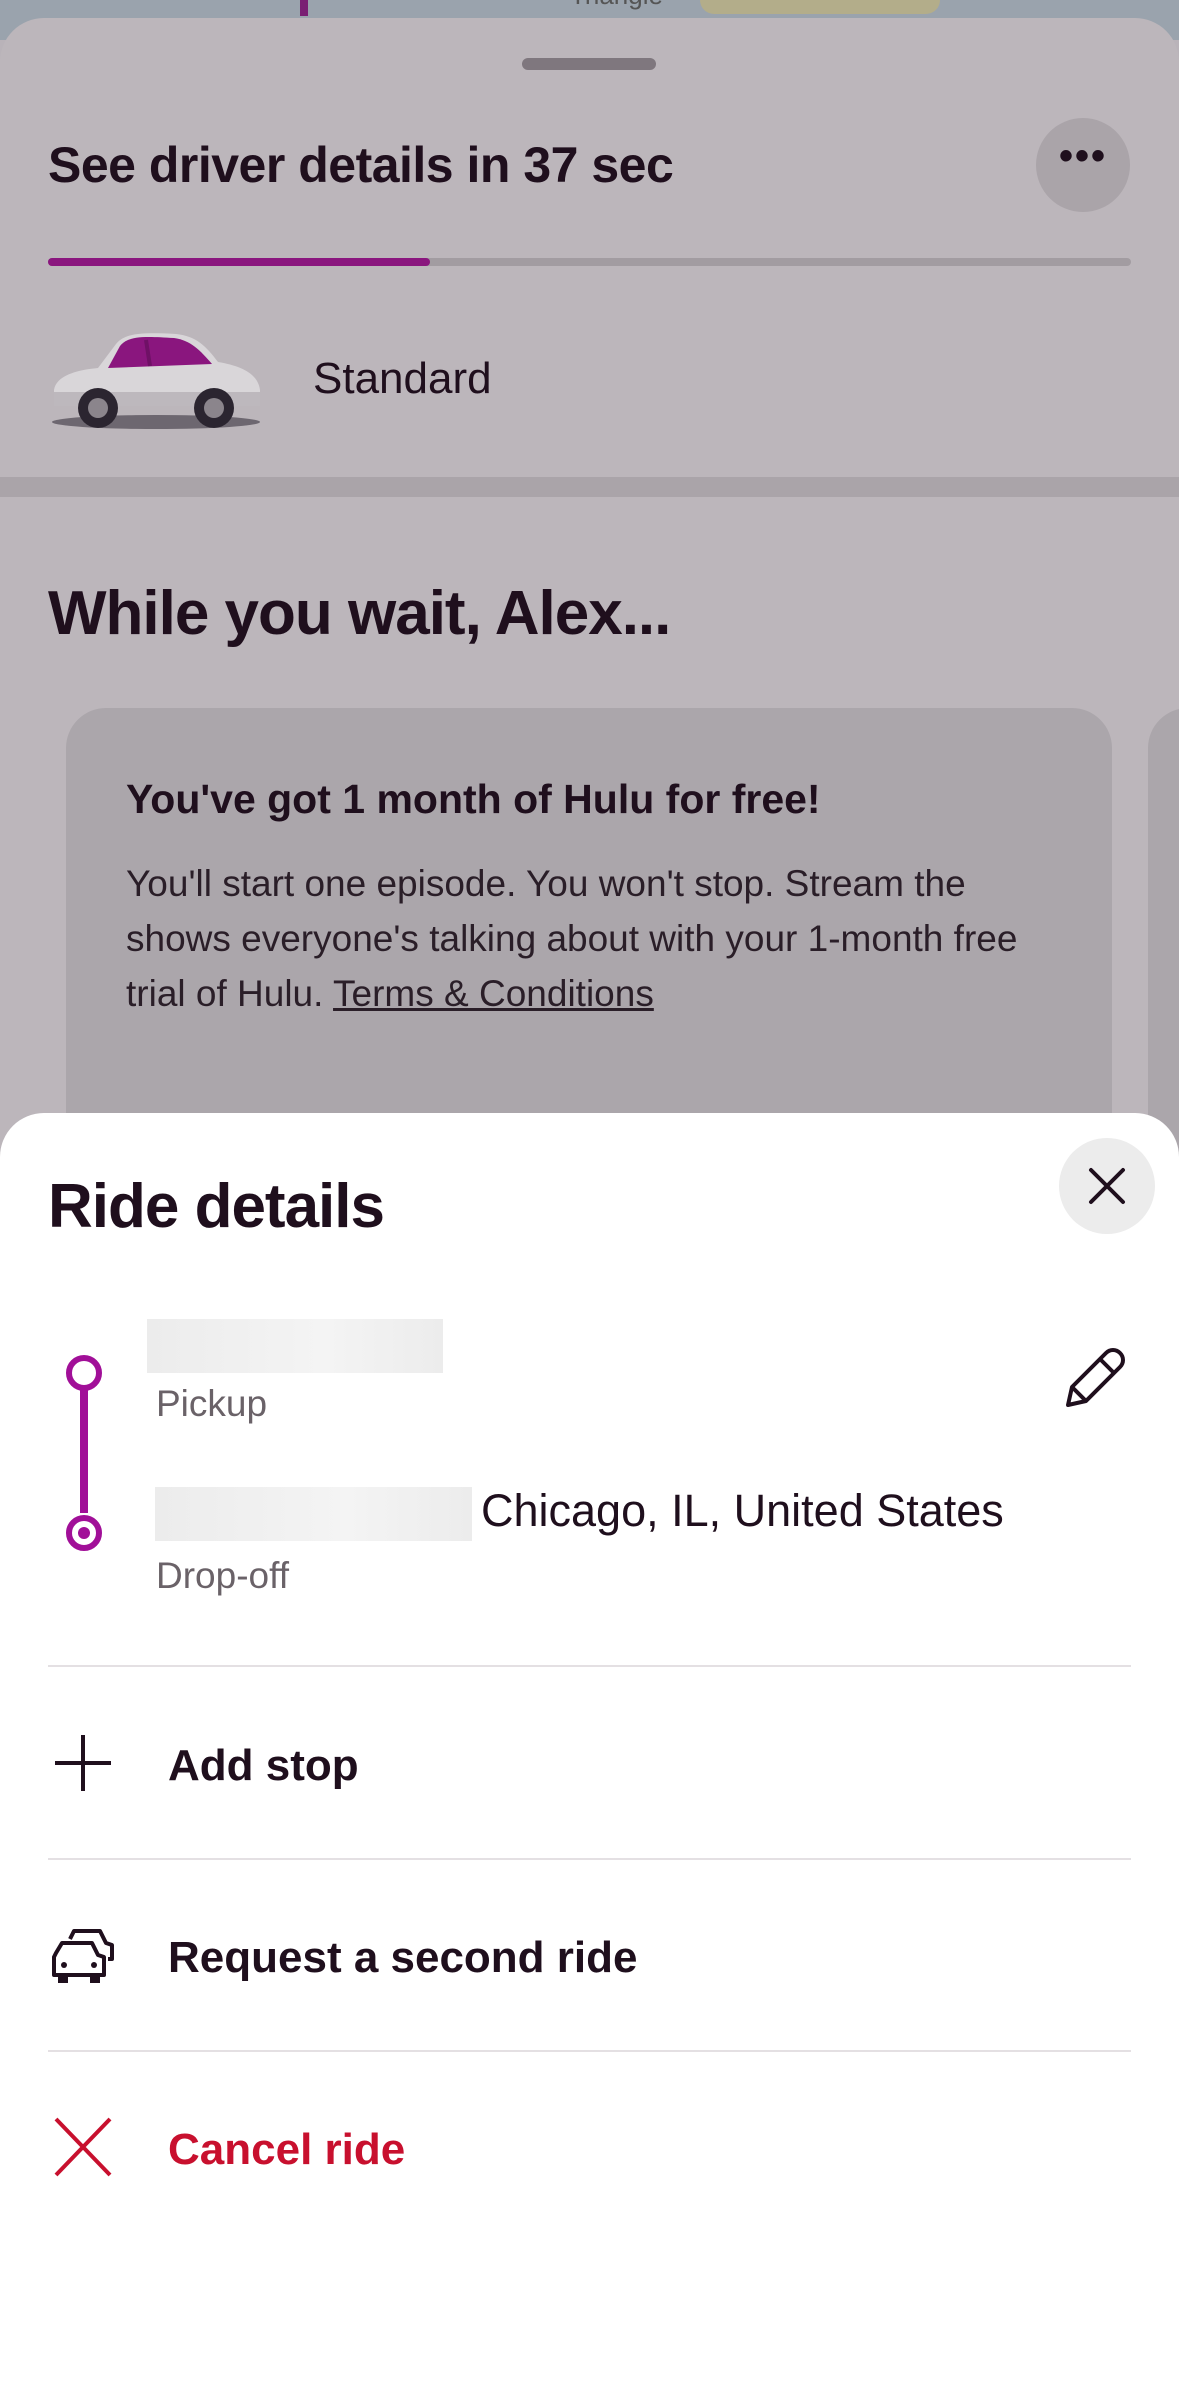  Describe the element at coordinates (84, 1453) in the screenshot. I see `route-line-icon` at that location.